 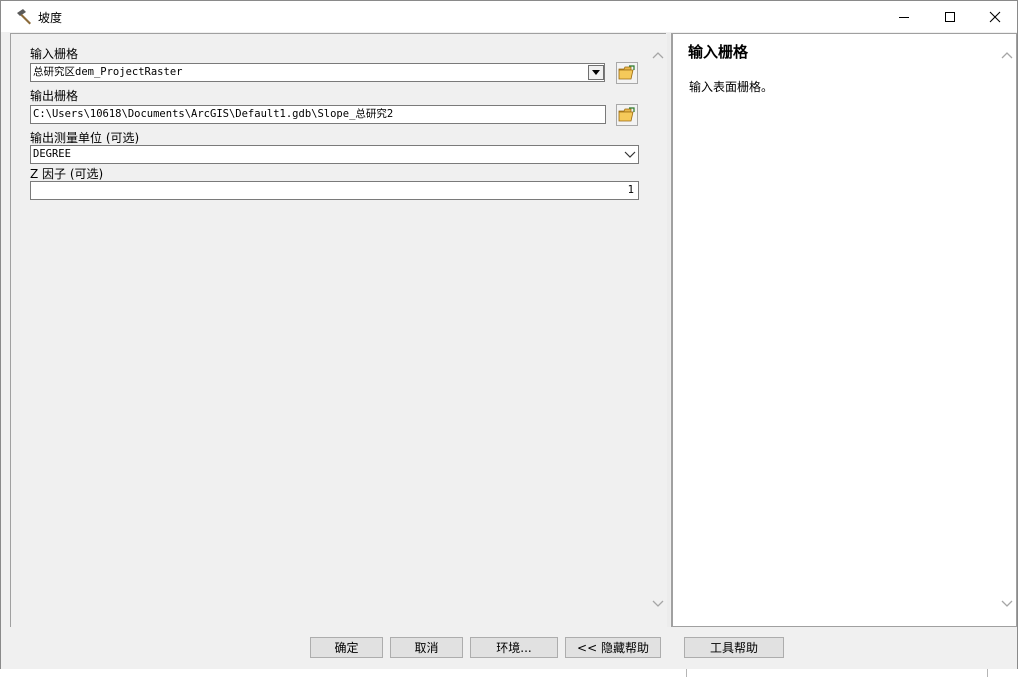 What do you see at coordinates (837, 673) in the screenshot?
I see `background-window-fragment` at bounding box center [837, 673].